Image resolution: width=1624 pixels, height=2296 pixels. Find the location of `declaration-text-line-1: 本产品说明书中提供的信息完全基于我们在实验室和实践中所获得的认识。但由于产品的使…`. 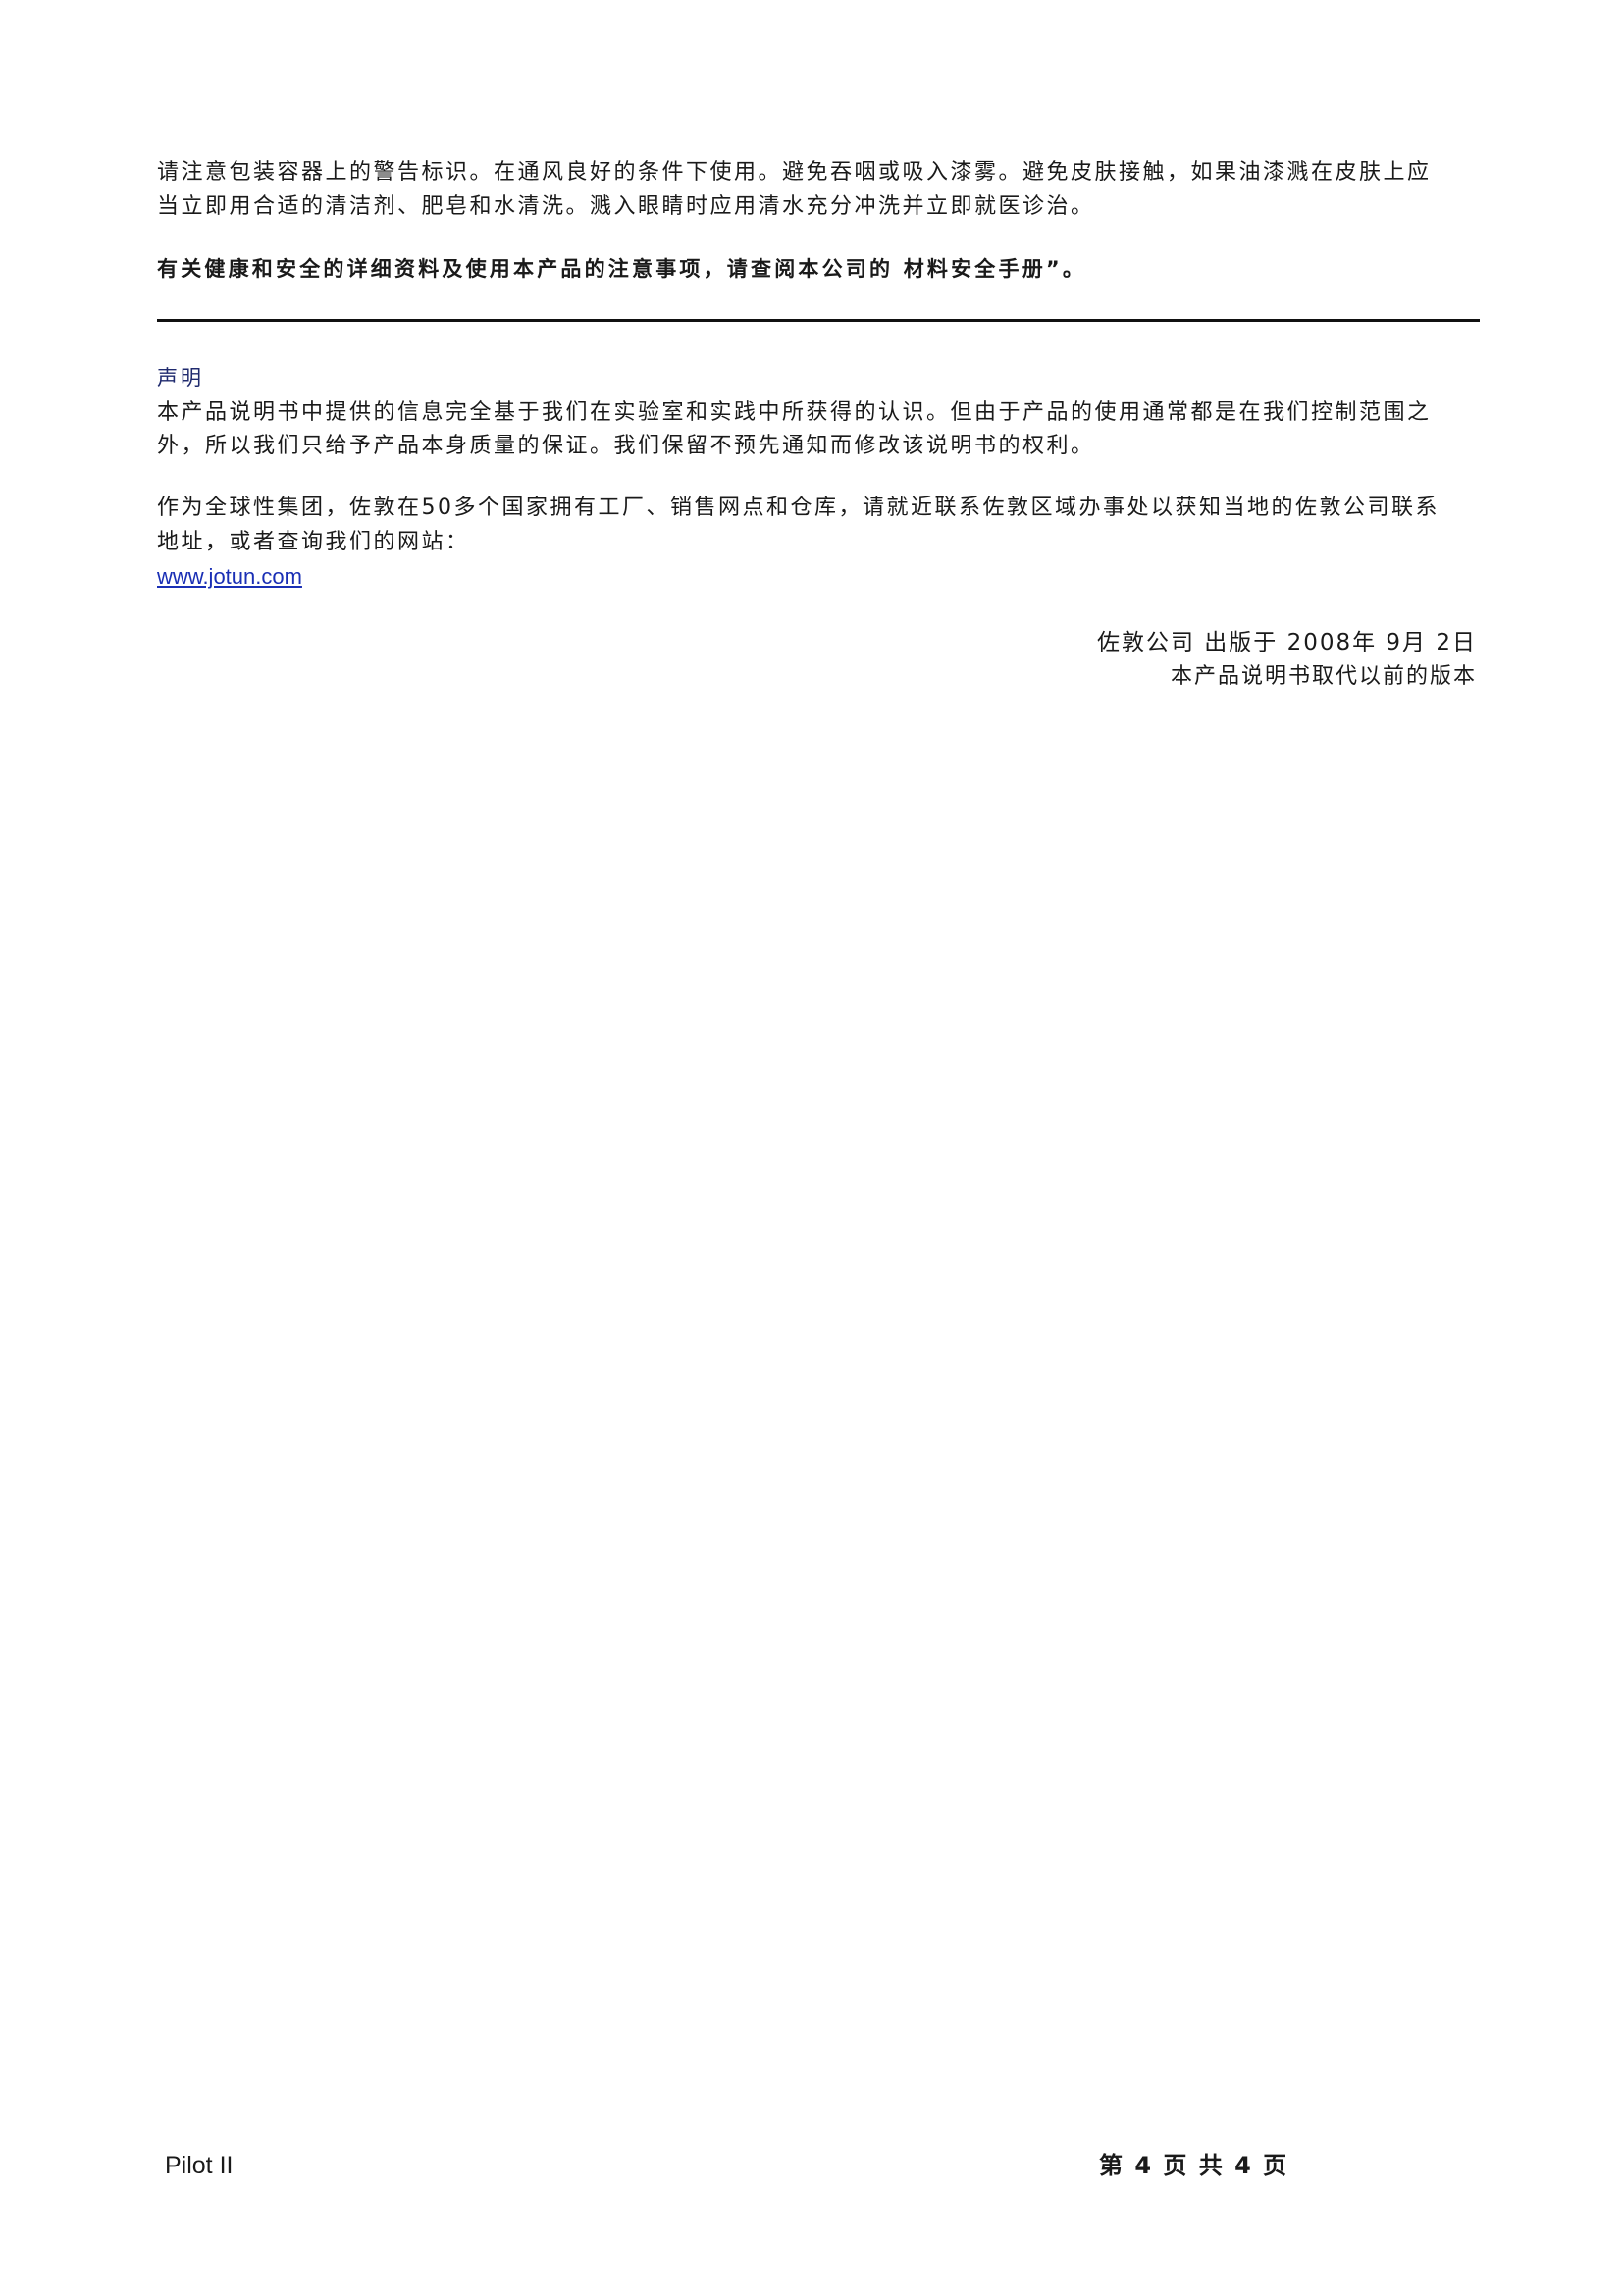

declaration-text-line-1: 本产品说明书中提供的信息完全基于我们在实验室和实践中所获得的认识。但由于产品的使… is located at coordinates (794, 412).